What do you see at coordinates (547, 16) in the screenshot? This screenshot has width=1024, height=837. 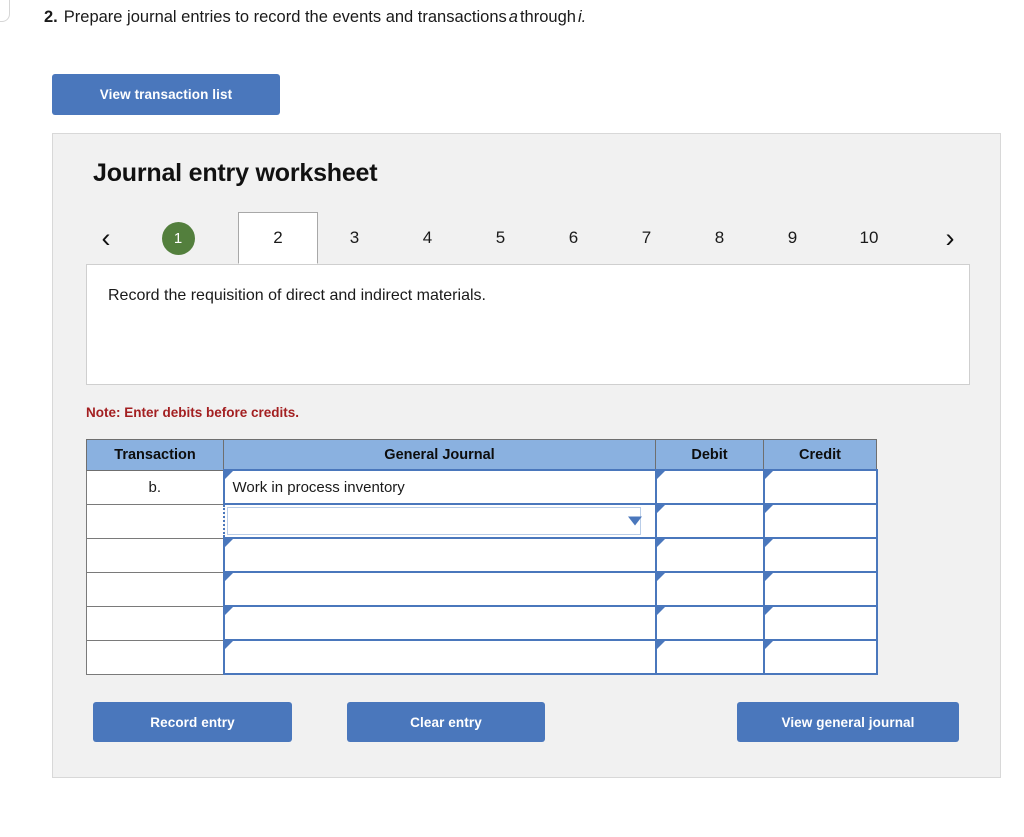 I see `question-text-middle: through` at bounding box center [547, 16].